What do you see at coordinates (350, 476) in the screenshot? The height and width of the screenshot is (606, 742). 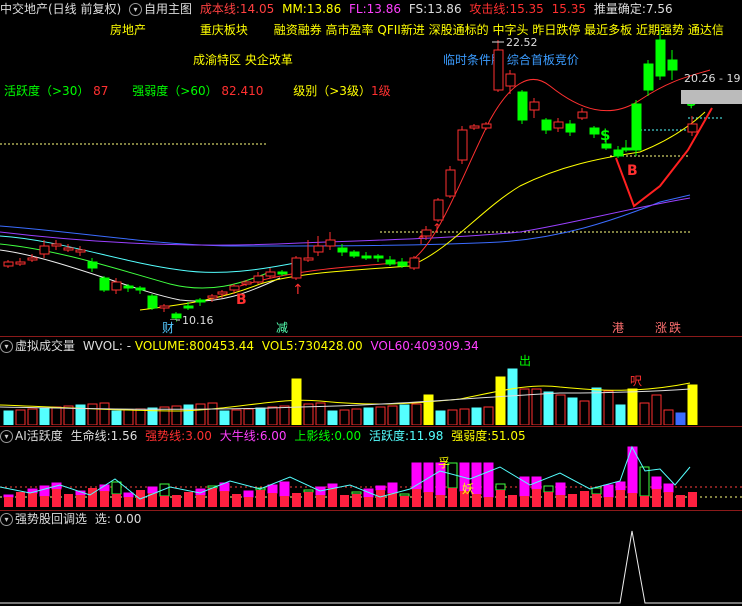 I see `ai-bars` at bounding box center [350, 476].